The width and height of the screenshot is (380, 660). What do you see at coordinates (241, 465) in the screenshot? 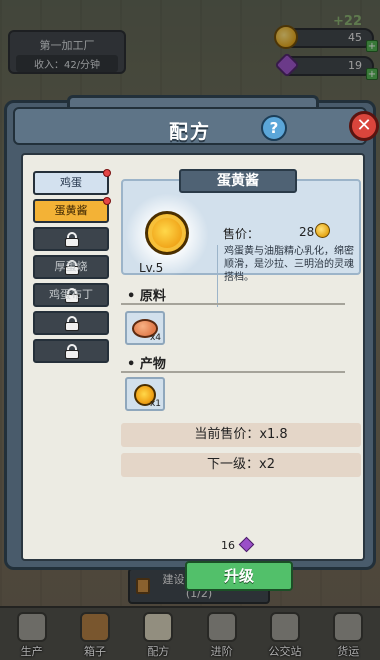
I see `next-level-multiplier: 下一级：x2` at bounding box center [241, 465].